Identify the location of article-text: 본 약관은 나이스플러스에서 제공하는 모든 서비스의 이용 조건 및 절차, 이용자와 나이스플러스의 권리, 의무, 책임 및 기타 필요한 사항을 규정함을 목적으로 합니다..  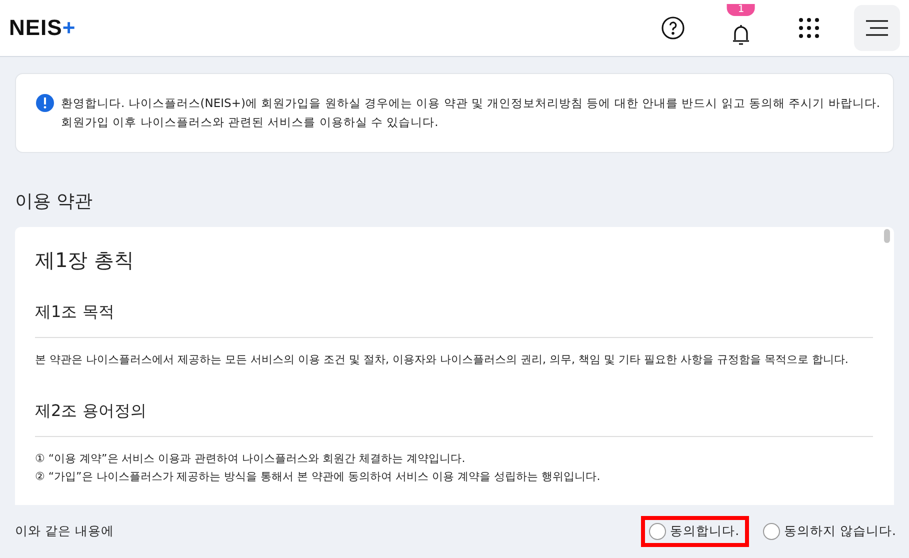
(442, 360).